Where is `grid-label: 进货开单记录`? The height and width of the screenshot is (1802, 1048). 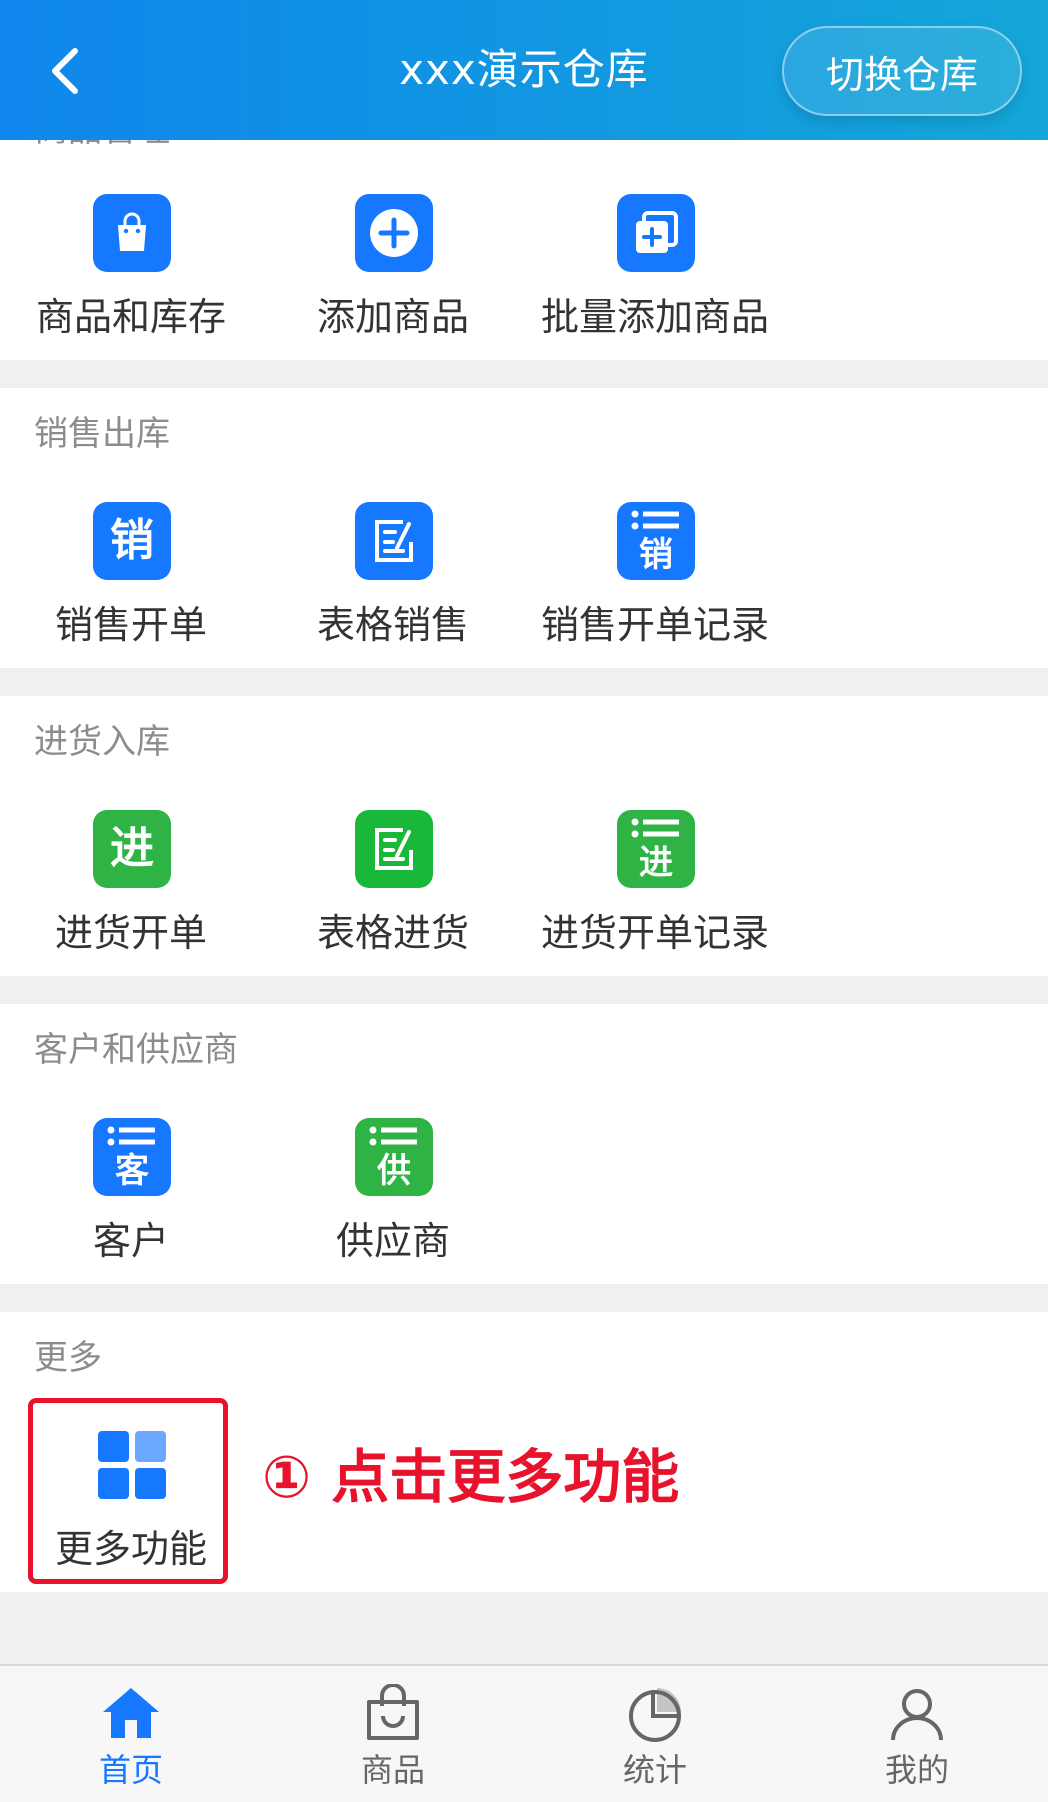 grid-label: 进货开单记录 is located at coordinates (654, 933).